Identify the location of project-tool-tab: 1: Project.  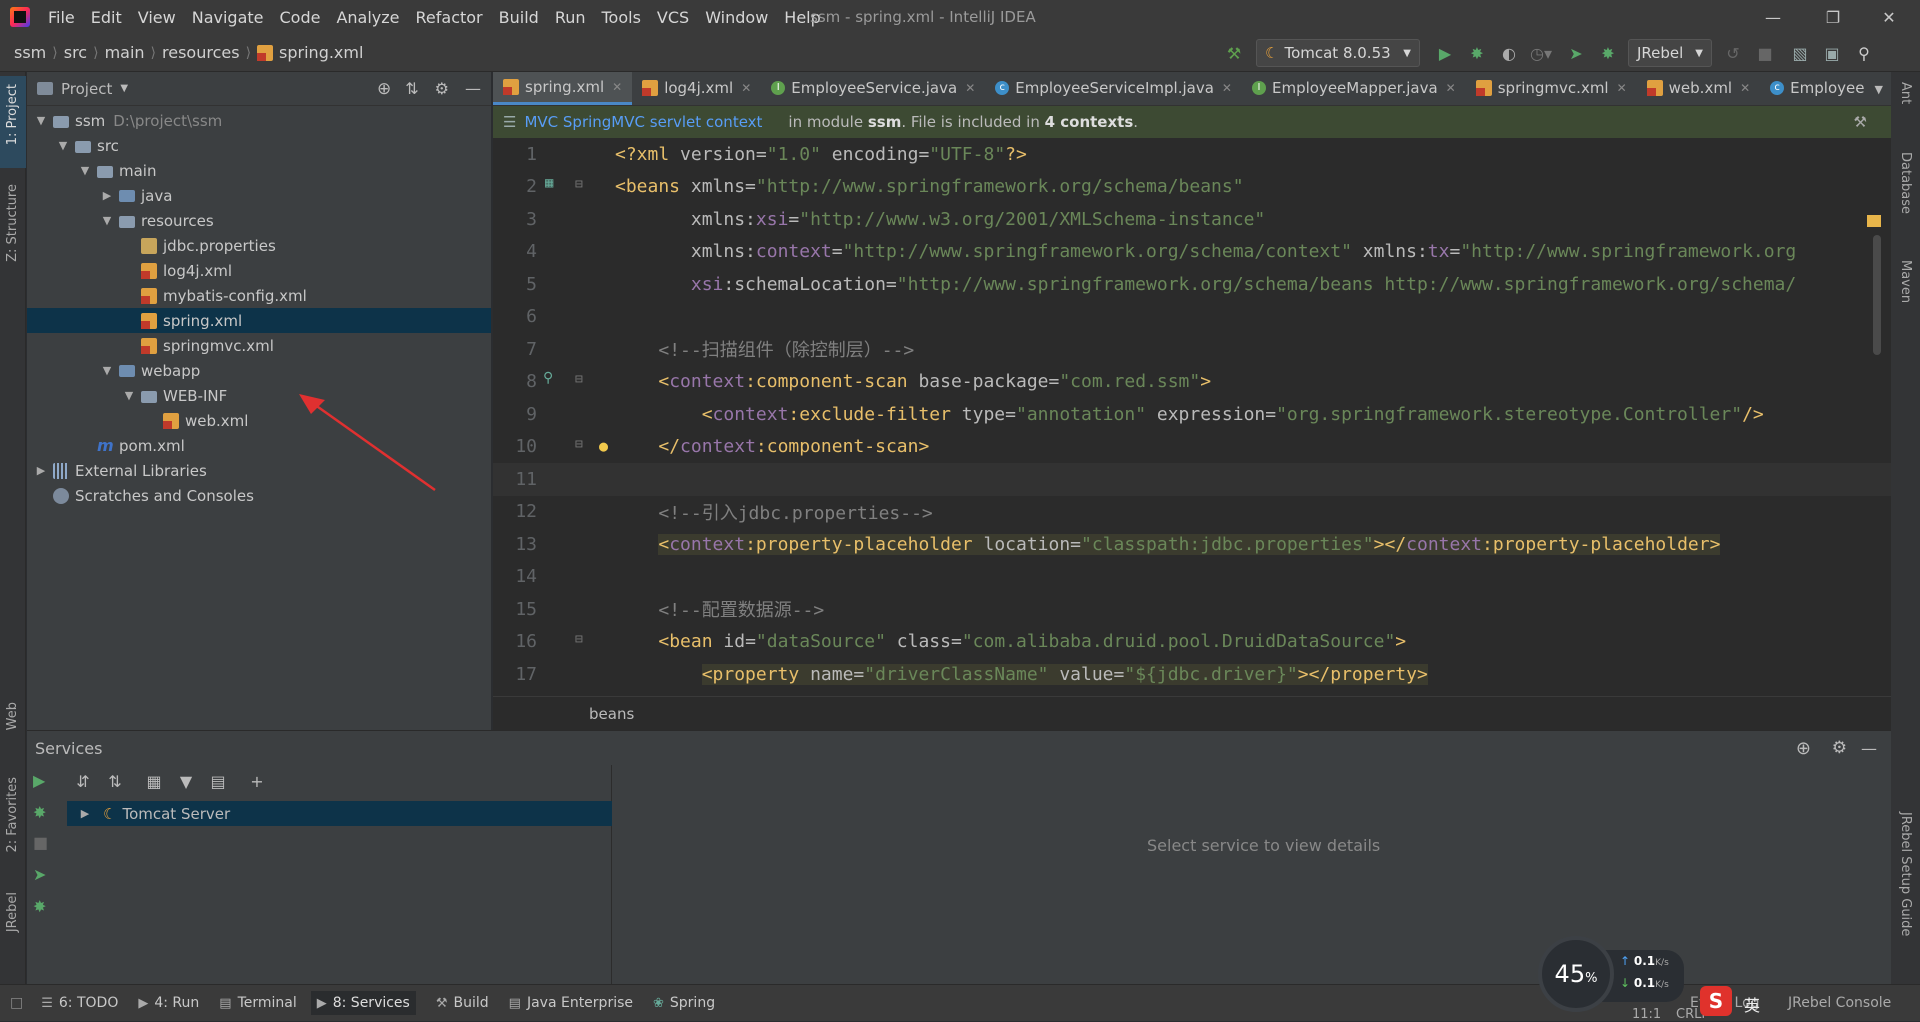
(13, 122).